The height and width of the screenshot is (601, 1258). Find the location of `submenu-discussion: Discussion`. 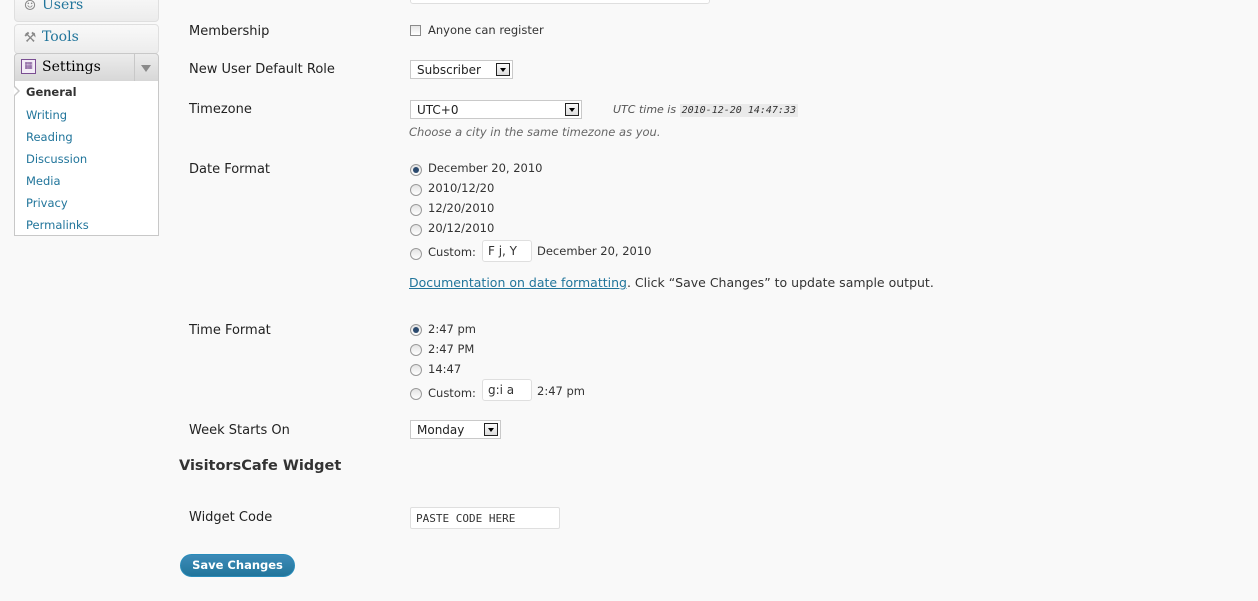

submenu-discussion: Discussion is located at coordinates (56, 159).